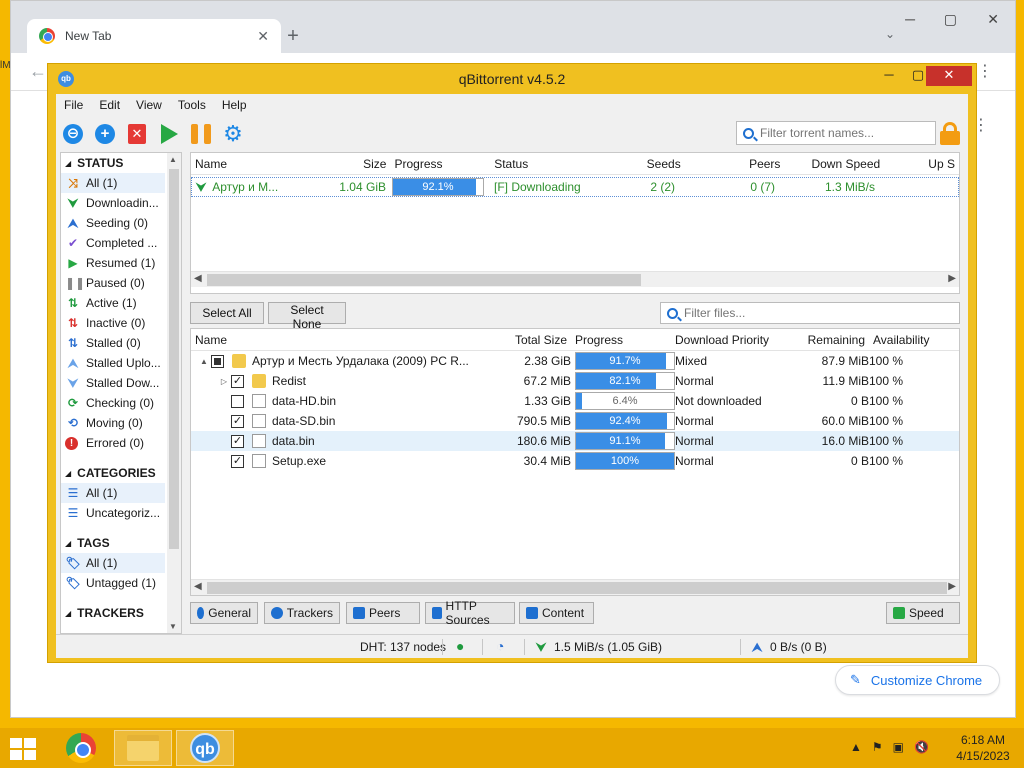 This screenshot has height=768, width=1024. Describe the element at coordinates (38, 71) in the screenshot. I see `back-arrow-icon: ←` at that location.